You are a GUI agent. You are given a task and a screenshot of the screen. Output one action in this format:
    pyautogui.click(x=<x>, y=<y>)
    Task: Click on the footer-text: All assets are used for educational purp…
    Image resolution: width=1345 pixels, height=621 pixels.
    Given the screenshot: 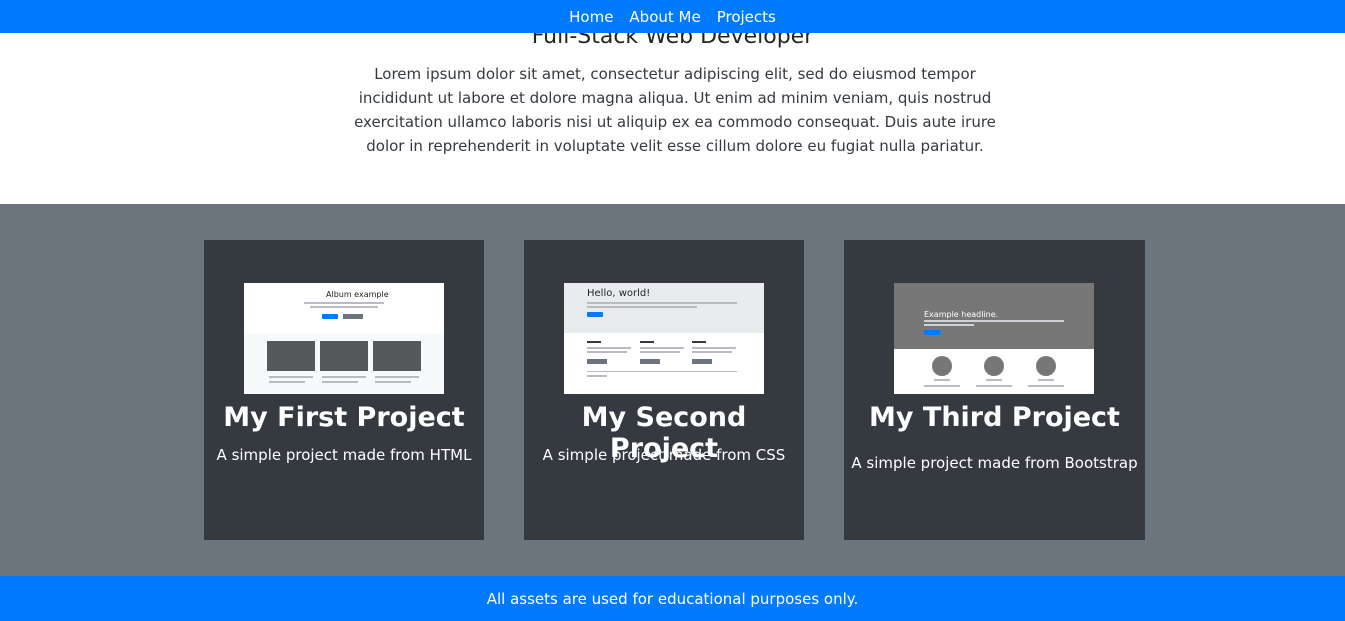 What is the action you would take?
    pyautogui.click(x=672, y=598)
    